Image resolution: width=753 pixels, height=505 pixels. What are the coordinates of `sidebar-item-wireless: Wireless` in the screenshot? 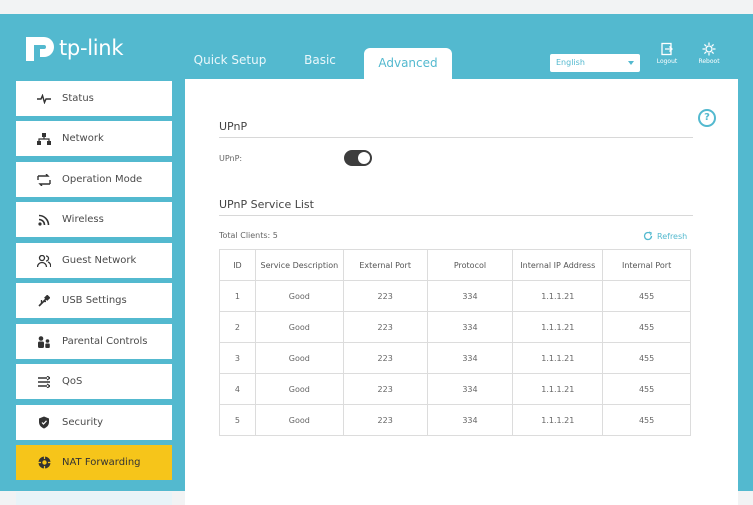 It's located at (94, 219).